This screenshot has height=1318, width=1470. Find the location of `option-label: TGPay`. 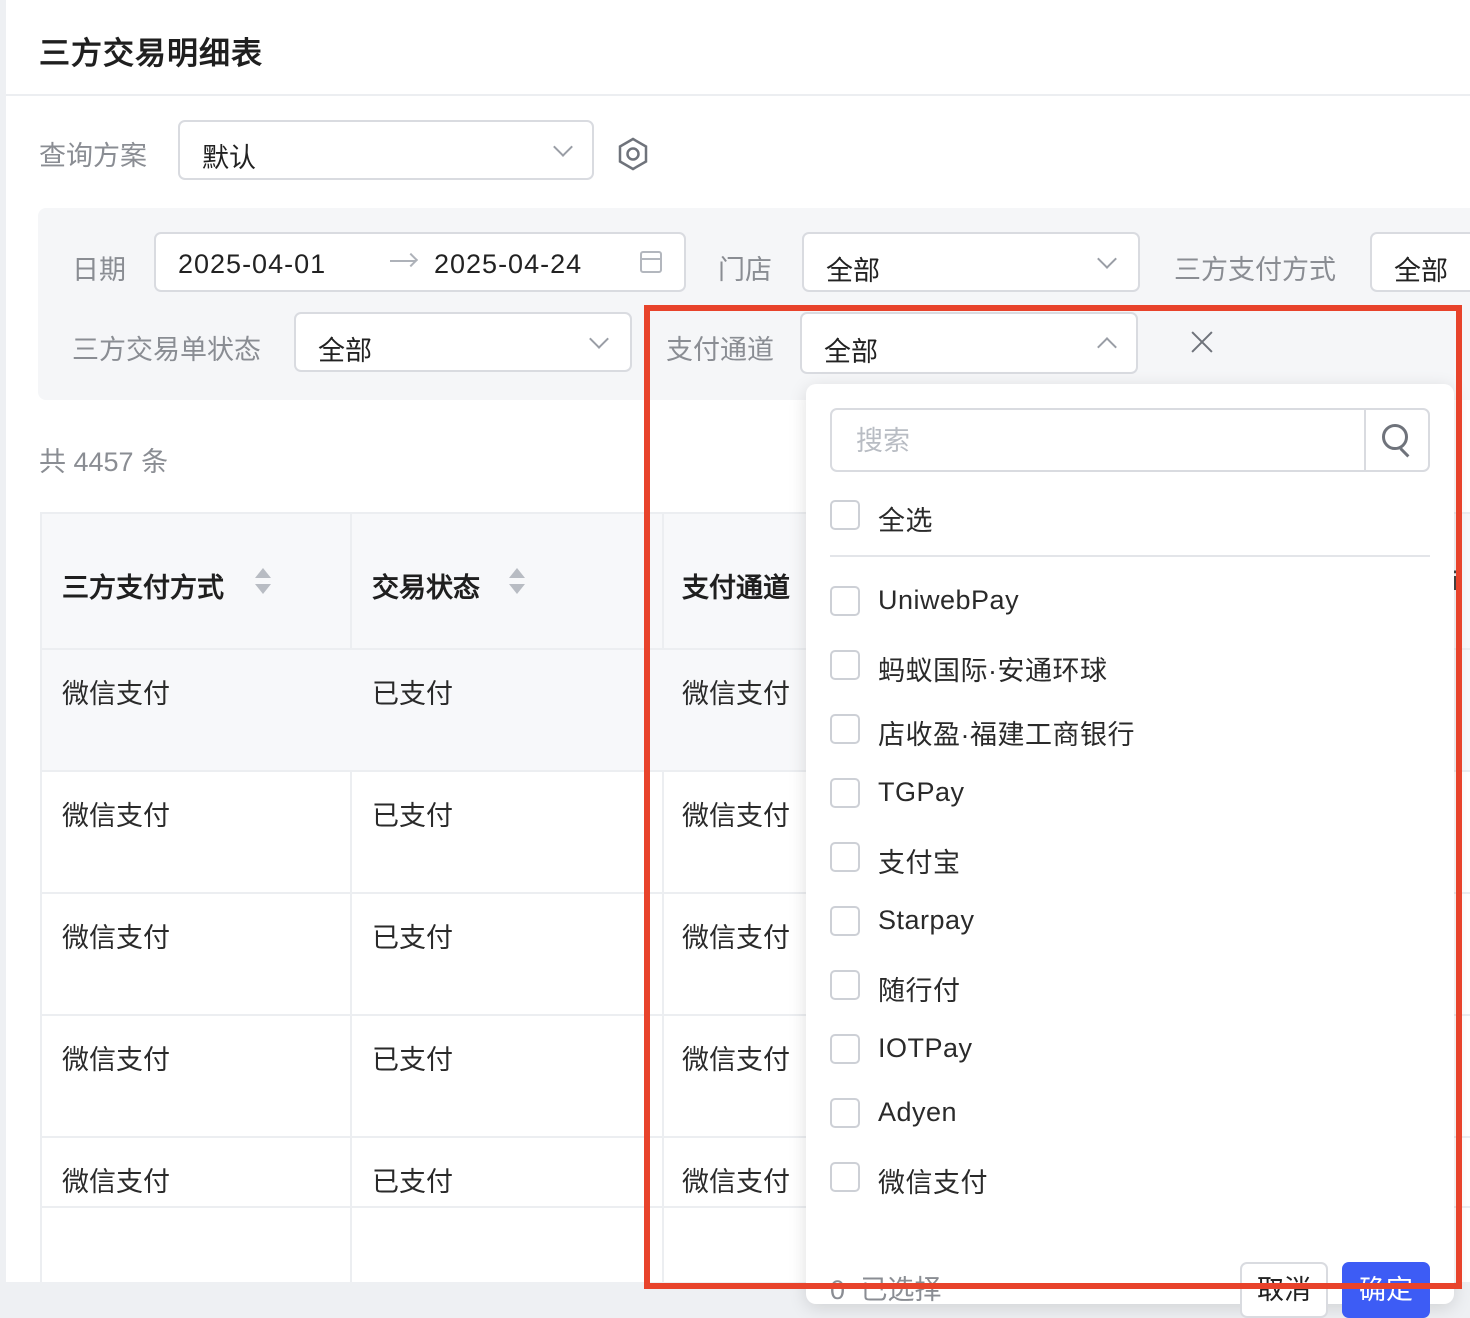

option-label: TGPay is located at coordinates (921, 792).